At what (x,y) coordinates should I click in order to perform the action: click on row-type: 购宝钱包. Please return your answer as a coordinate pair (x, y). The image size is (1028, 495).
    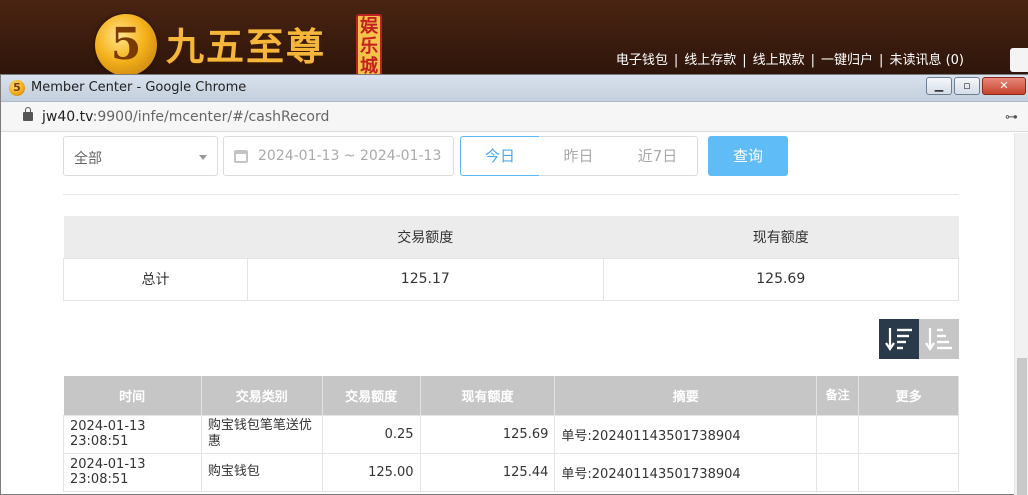
    Looking at the image, I should click on (261, 472).